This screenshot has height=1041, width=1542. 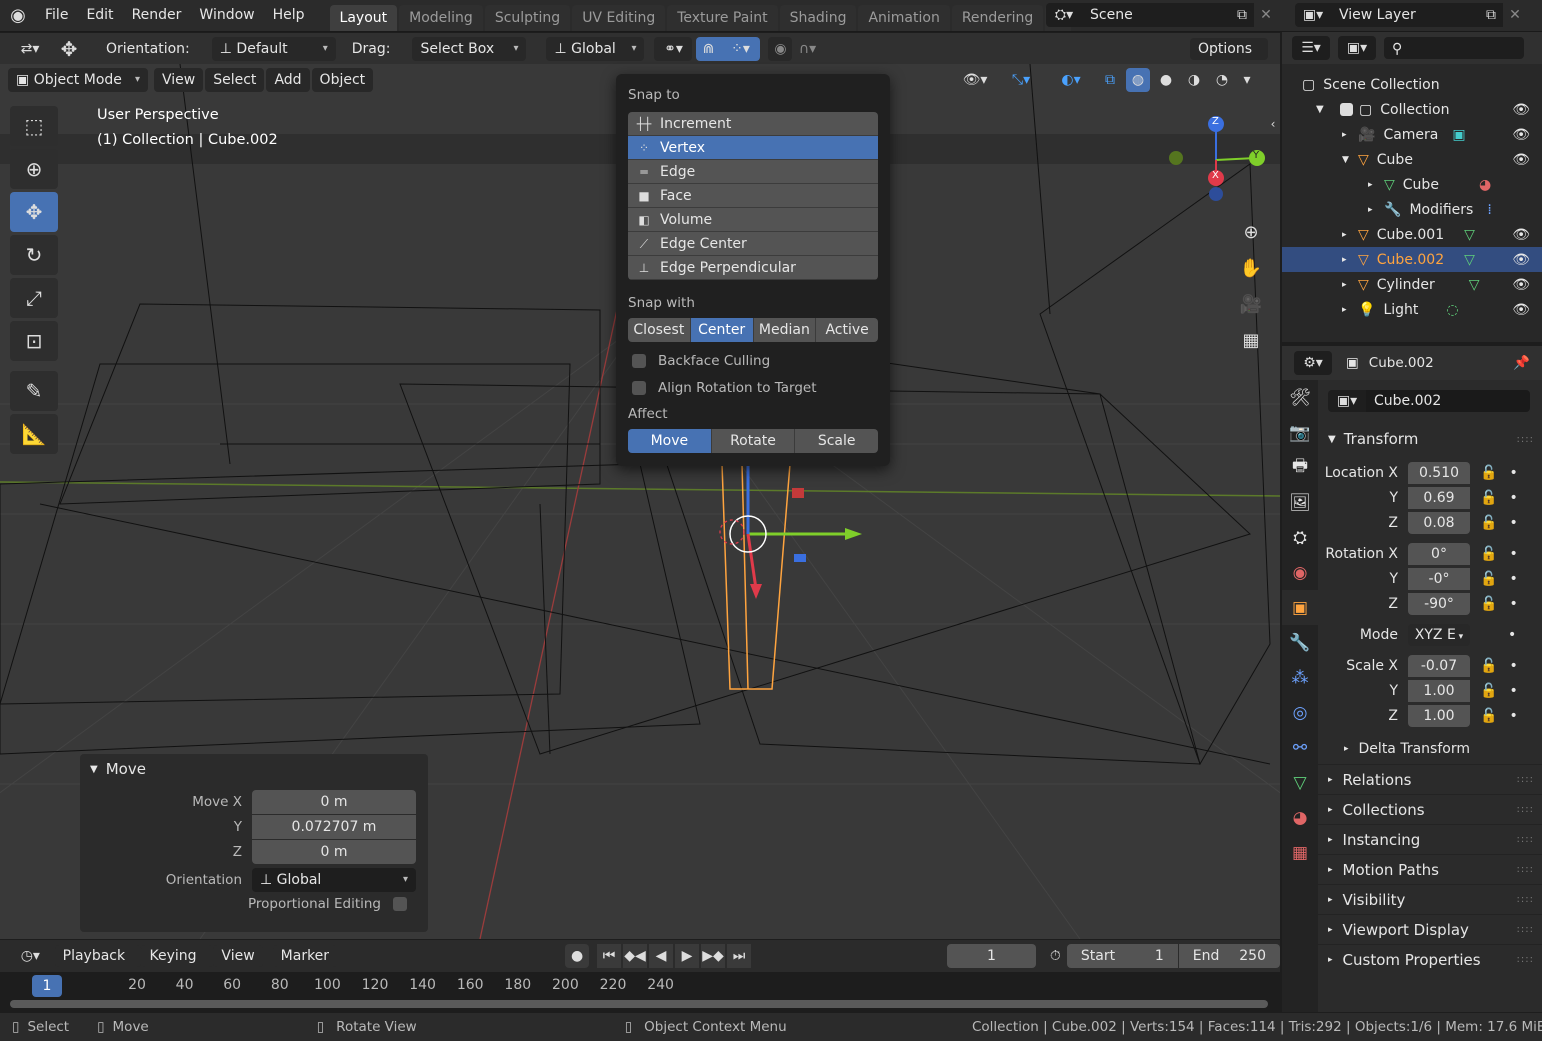 I want to click on snap-with-closest: Closest, so click(x=659, y=330).